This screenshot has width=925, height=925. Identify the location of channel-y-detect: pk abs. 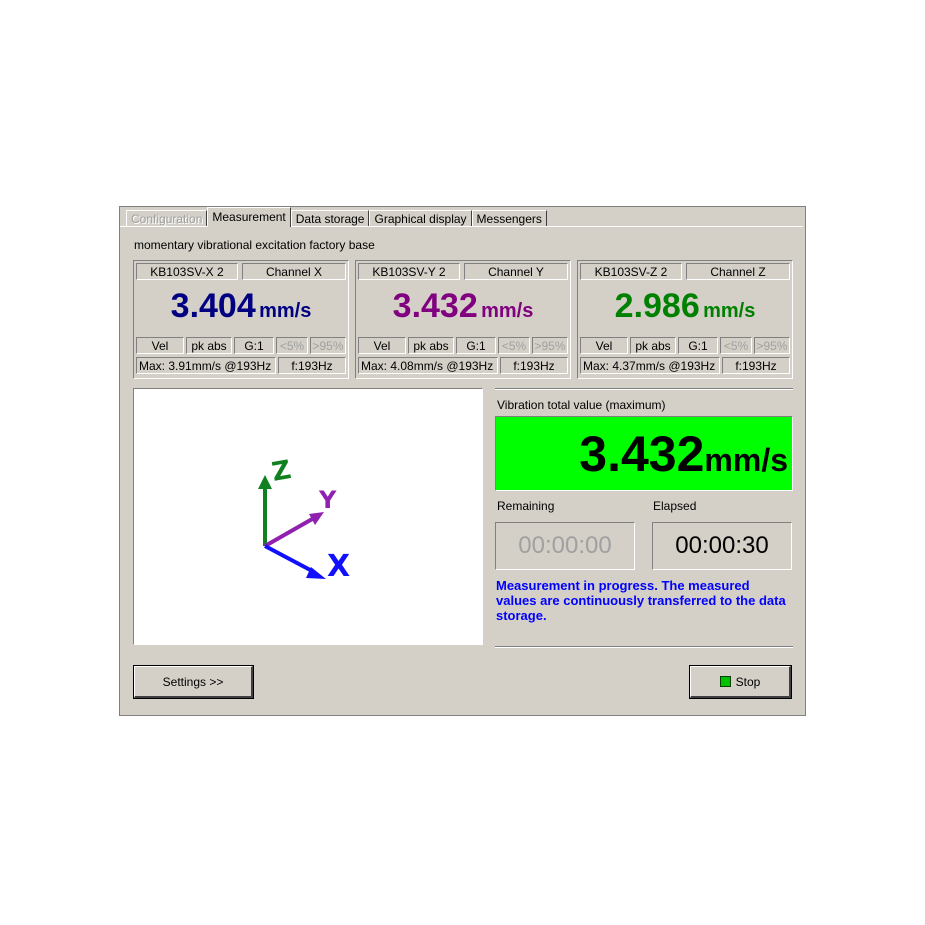
(431, 345).